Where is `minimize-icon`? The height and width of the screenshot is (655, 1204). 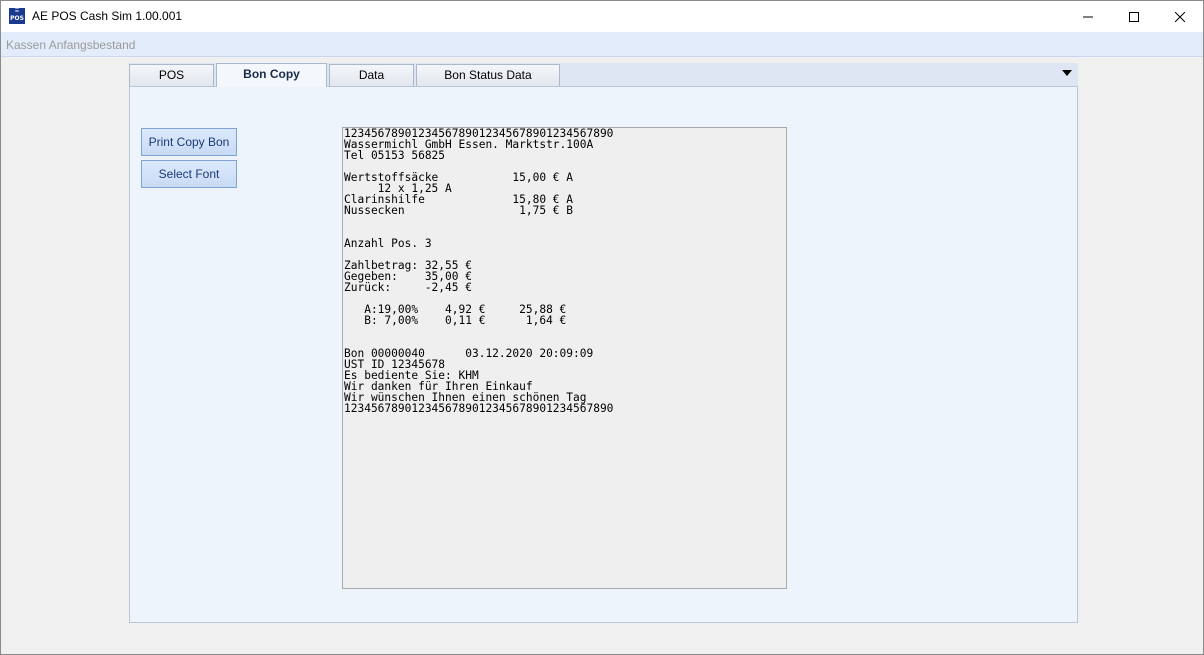
minimize-icon is located at coordinates (1088, 16).